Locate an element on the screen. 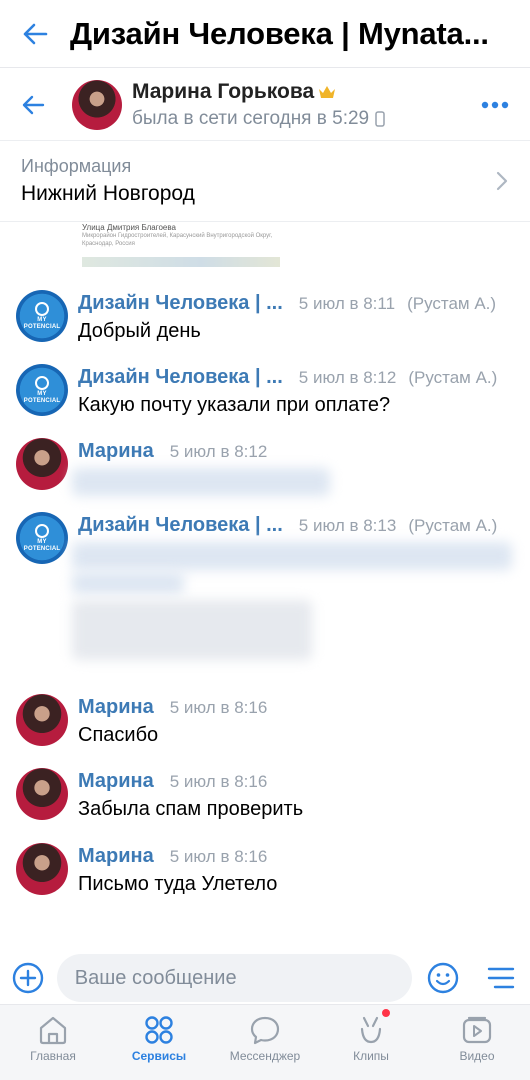 This screenshot has width=530, height=1080. video-icon is located at coordinates (477, 1030).